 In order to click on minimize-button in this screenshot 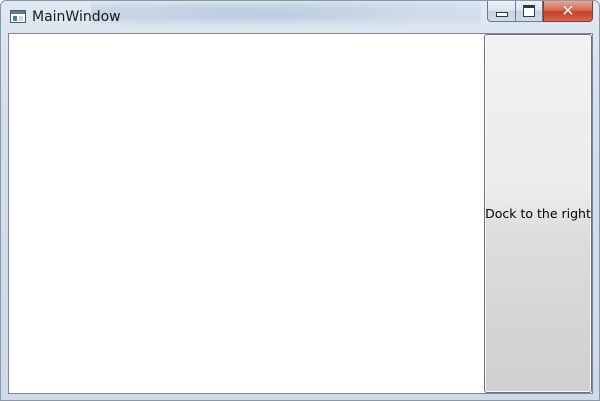, I will do `click(501, 11)`.